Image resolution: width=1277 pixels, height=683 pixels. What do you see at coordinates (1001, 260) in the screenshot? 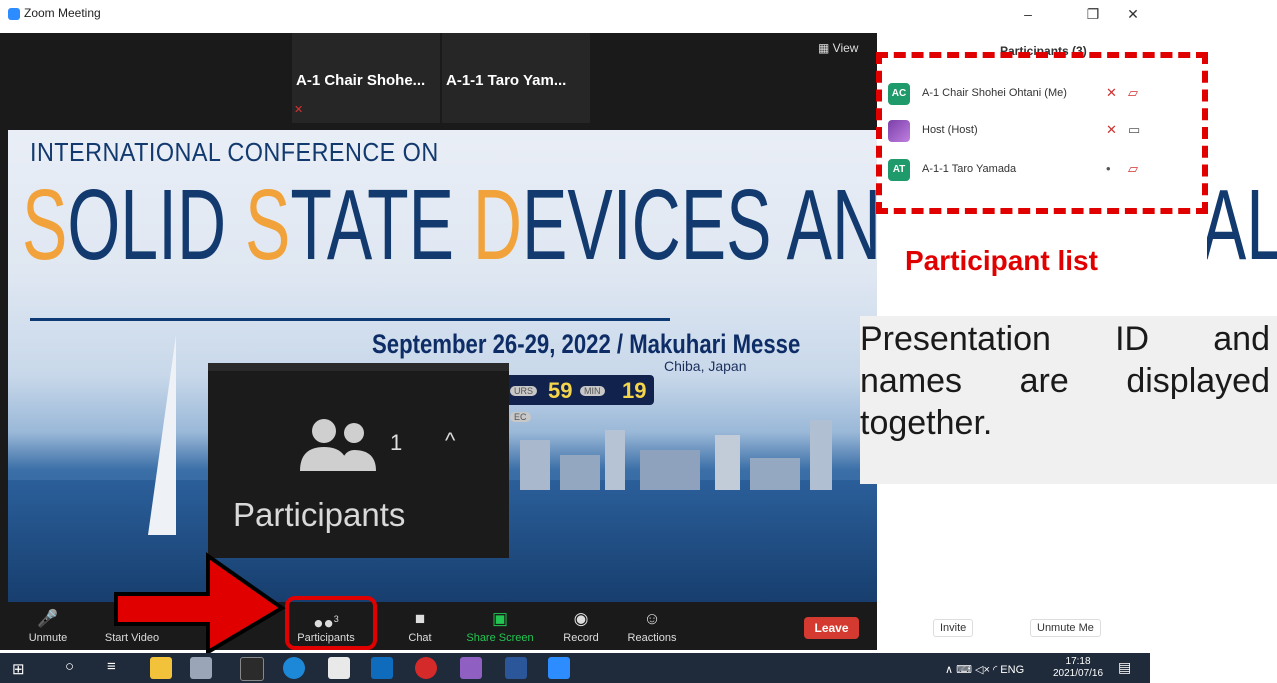
I see `participant-list-label: Participant list` at bounding box center [1001, 260].